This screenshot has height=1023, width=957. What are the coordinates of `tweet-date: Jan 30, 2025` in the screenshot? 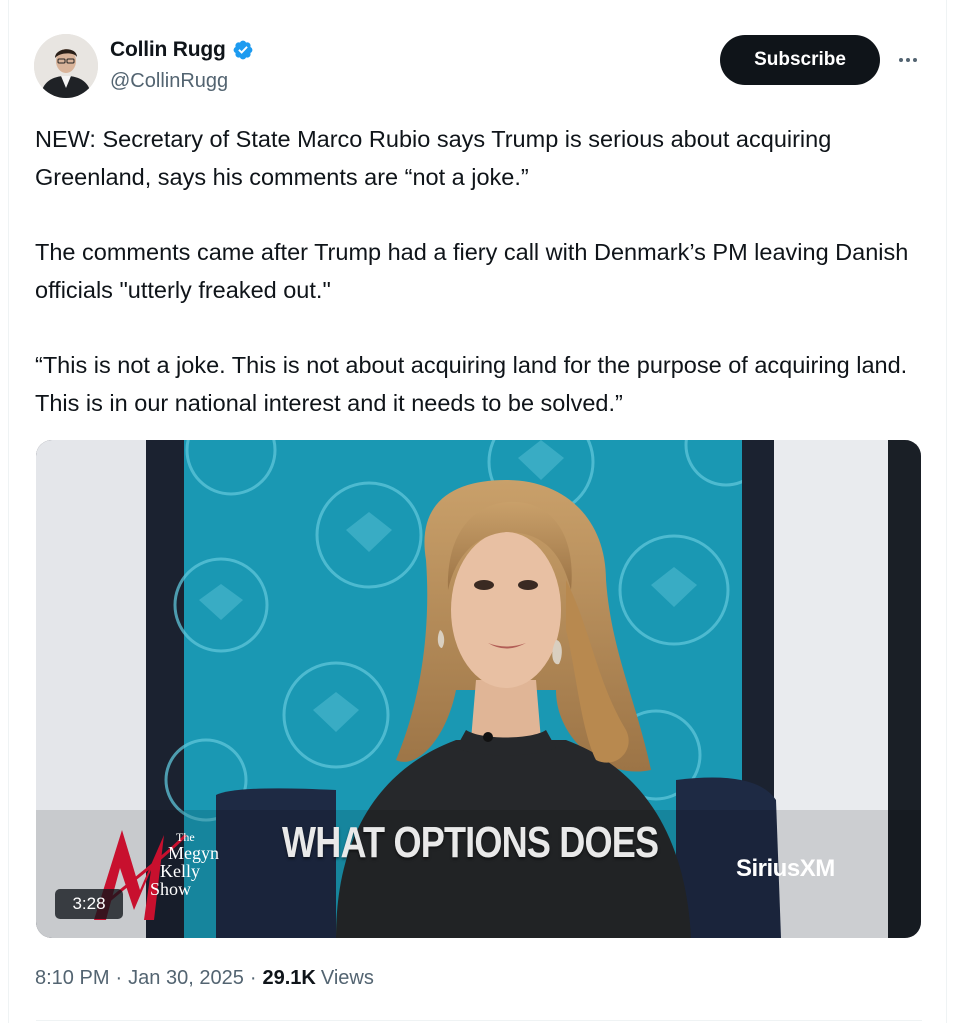 It's located at (186, 978).